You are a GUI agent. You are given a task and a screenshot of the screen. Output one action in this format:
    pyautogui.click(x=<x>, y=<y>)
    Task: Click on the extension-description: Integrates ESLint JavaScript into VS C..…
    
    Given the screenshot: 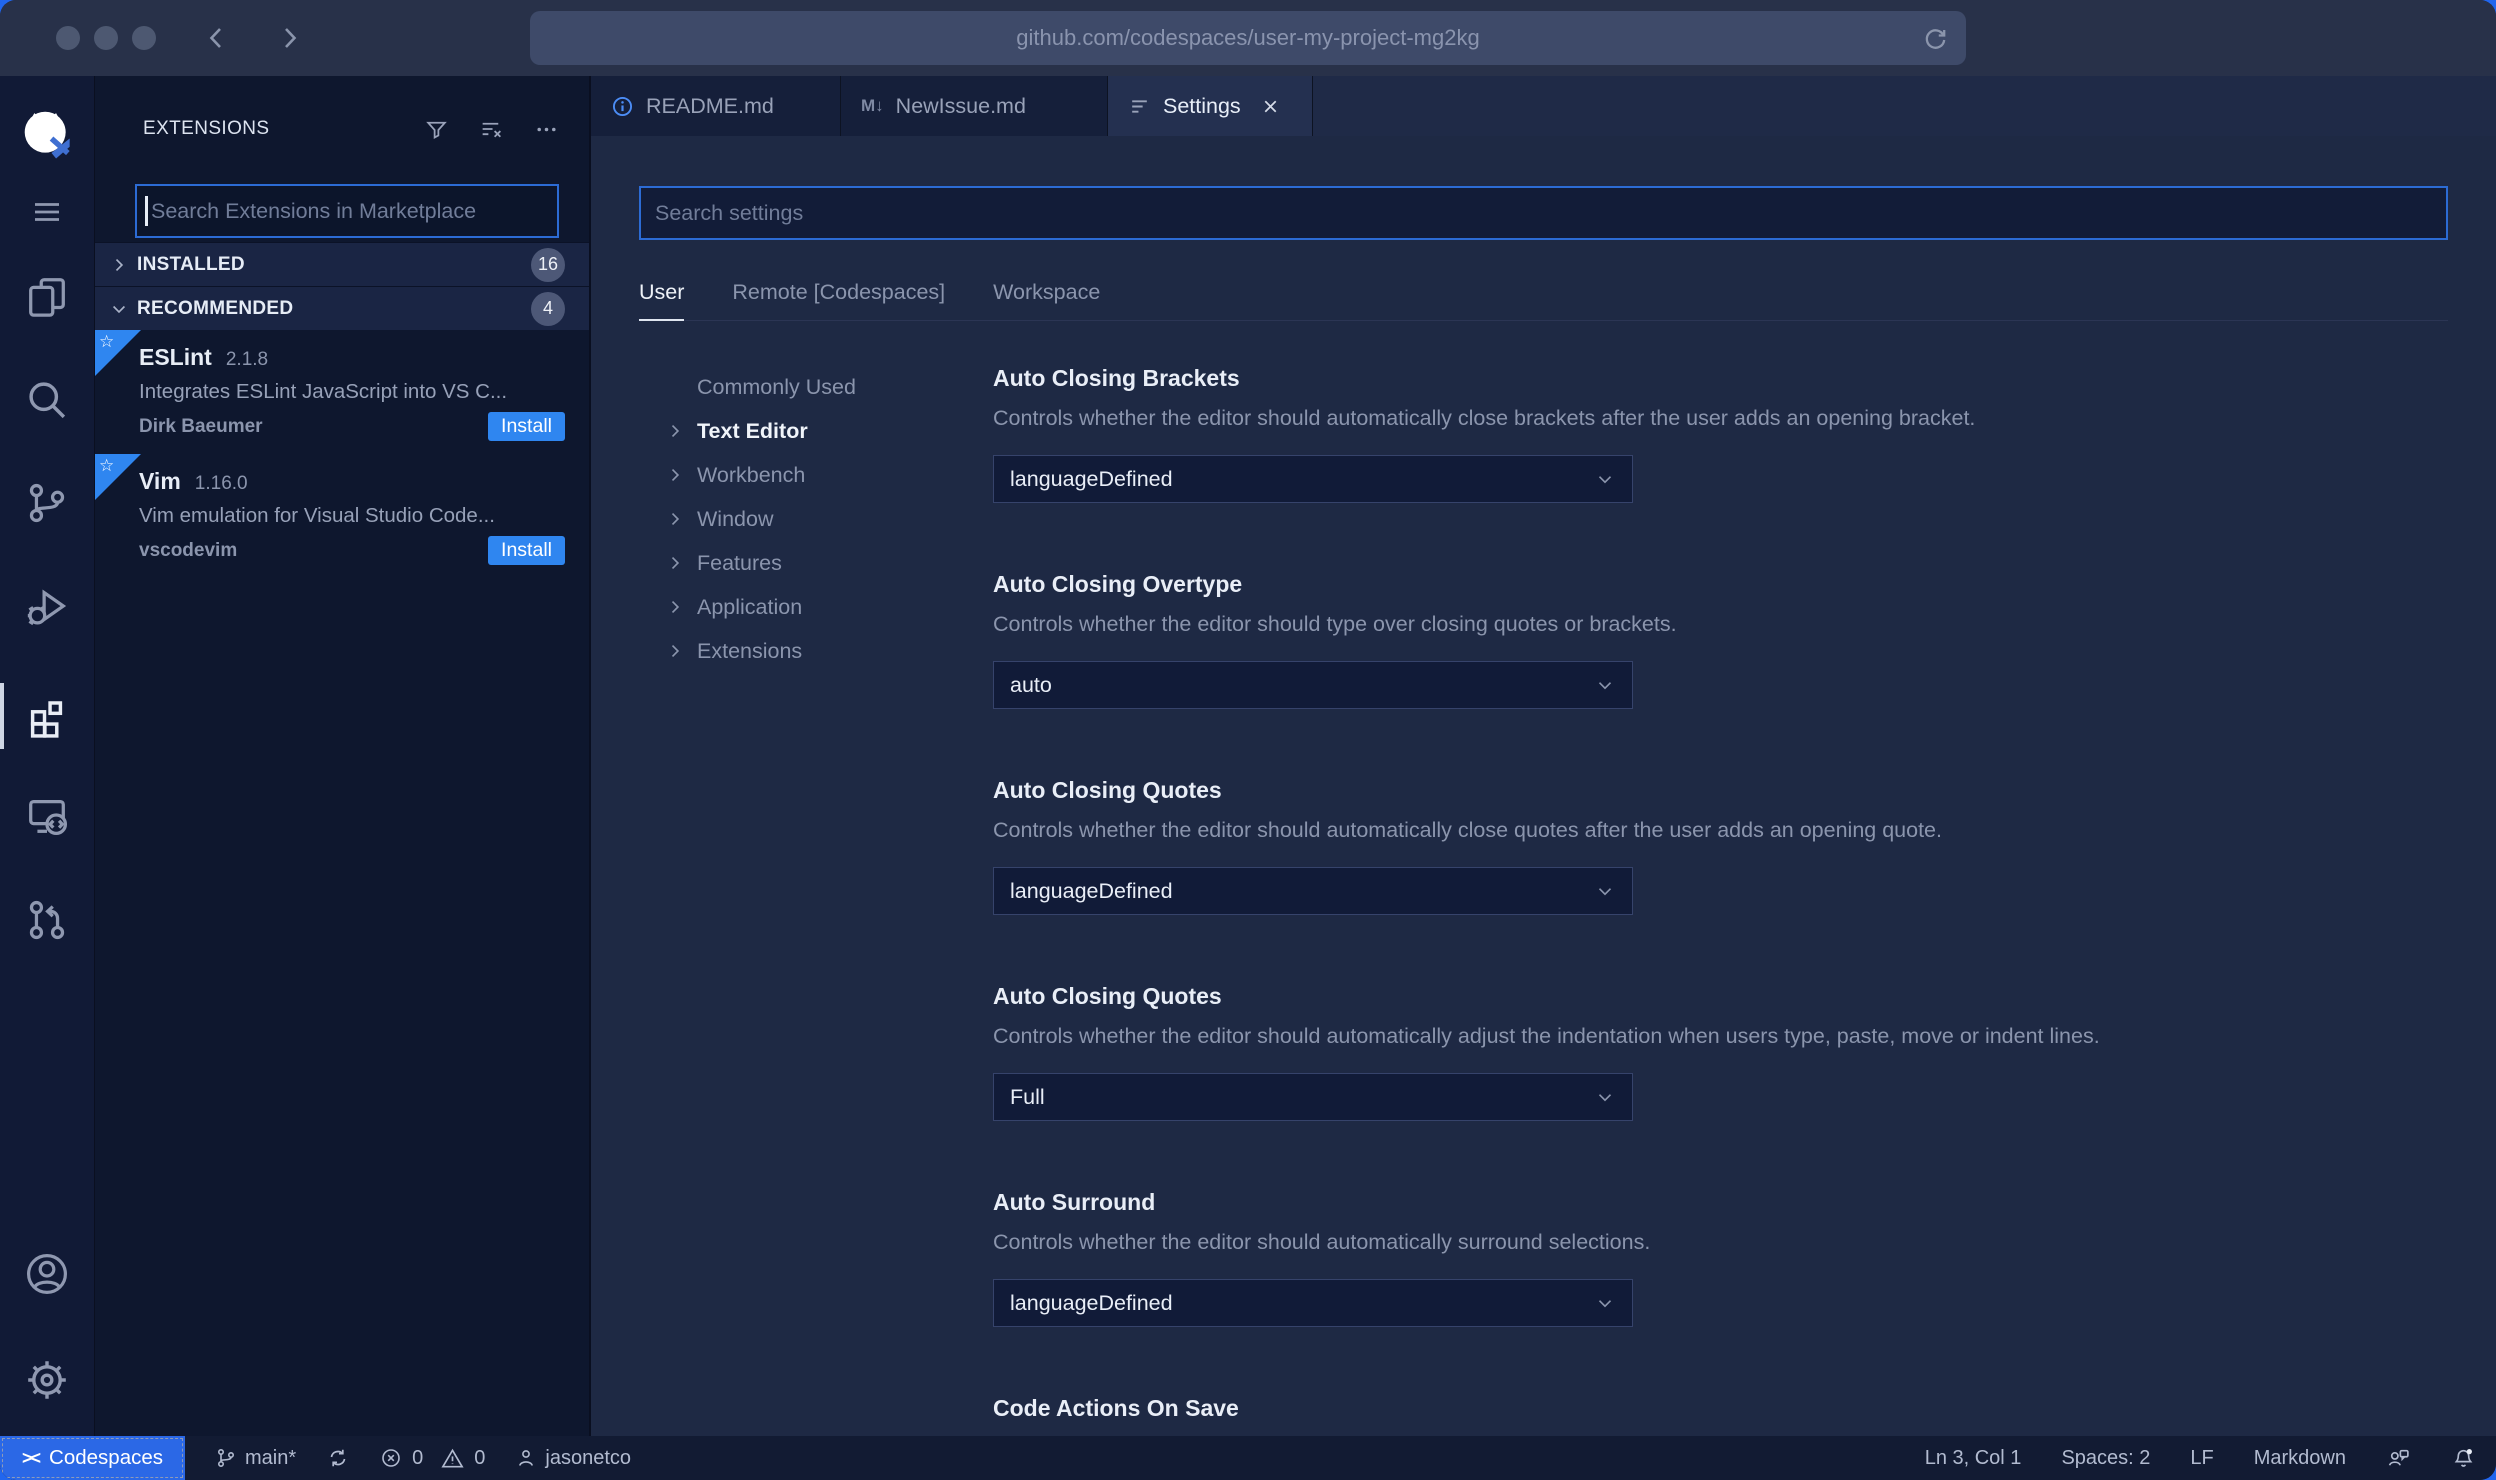 What is the action you would take?
    pyautogui.click(x=323, y=391)
    